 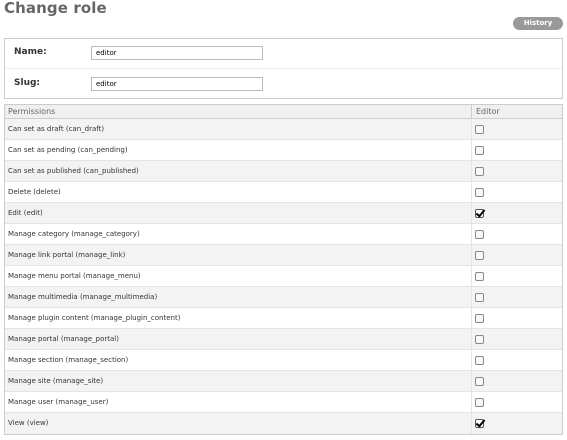 I want to click on permission-label: Manage multimedia (manage_multimedia), so click(x=238, y=297).